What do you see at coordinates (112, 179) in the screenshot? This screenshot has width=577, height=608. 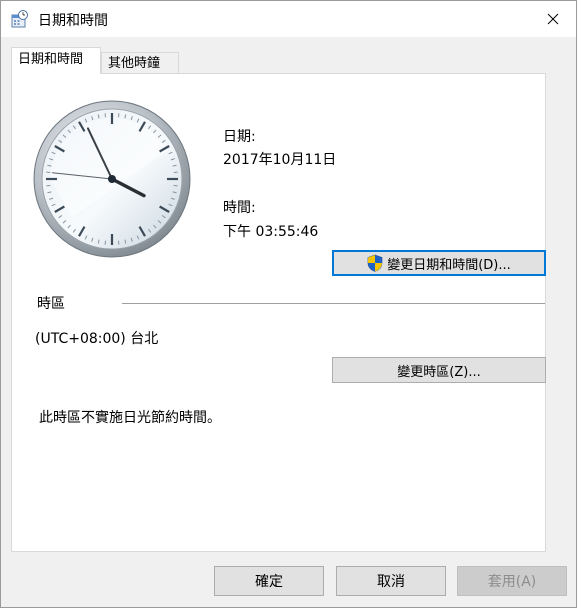 I see `analog-clock` at bounding box center [112, 179].